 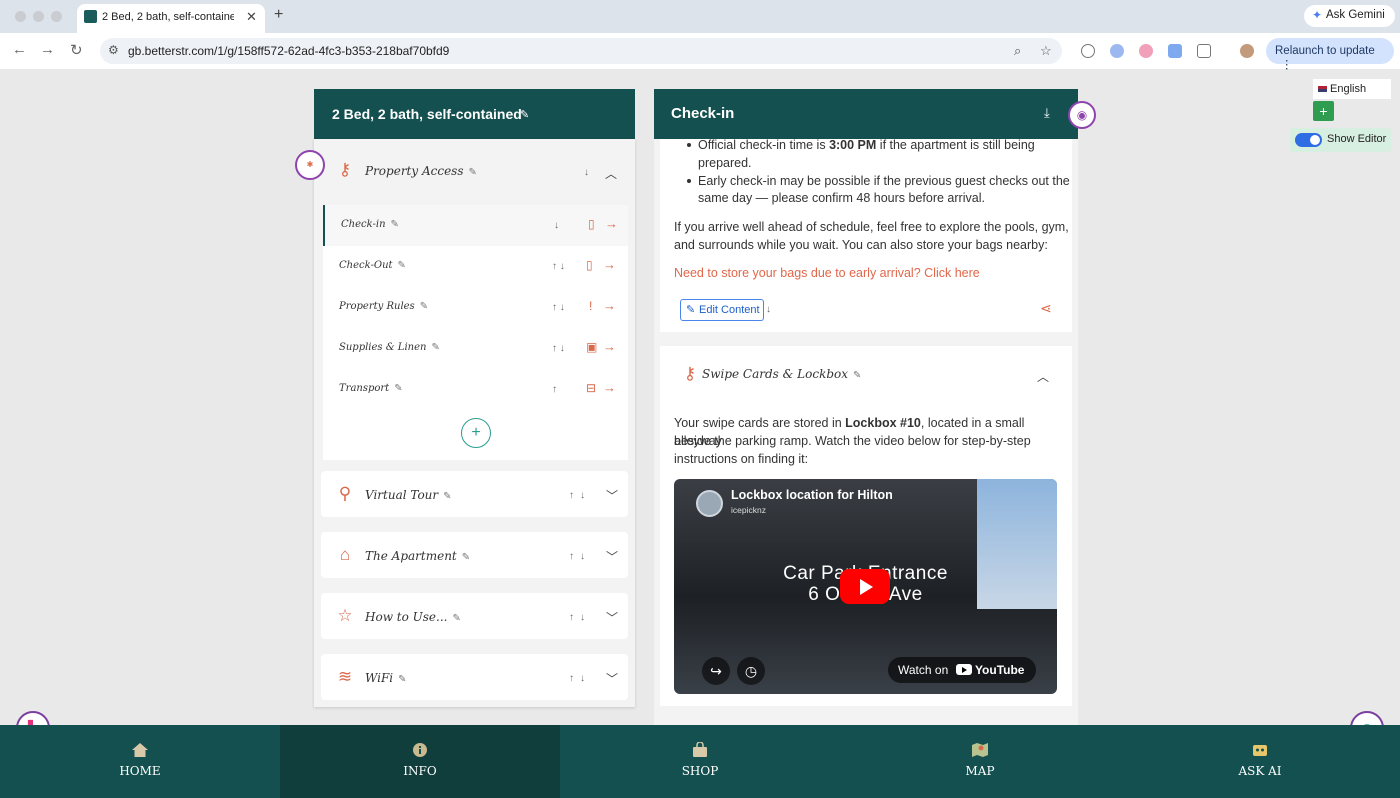 What do you see at coordinates (980, 761) in the screenshot?
I see `nav-map: MAP` at bounding box center [980, 761].